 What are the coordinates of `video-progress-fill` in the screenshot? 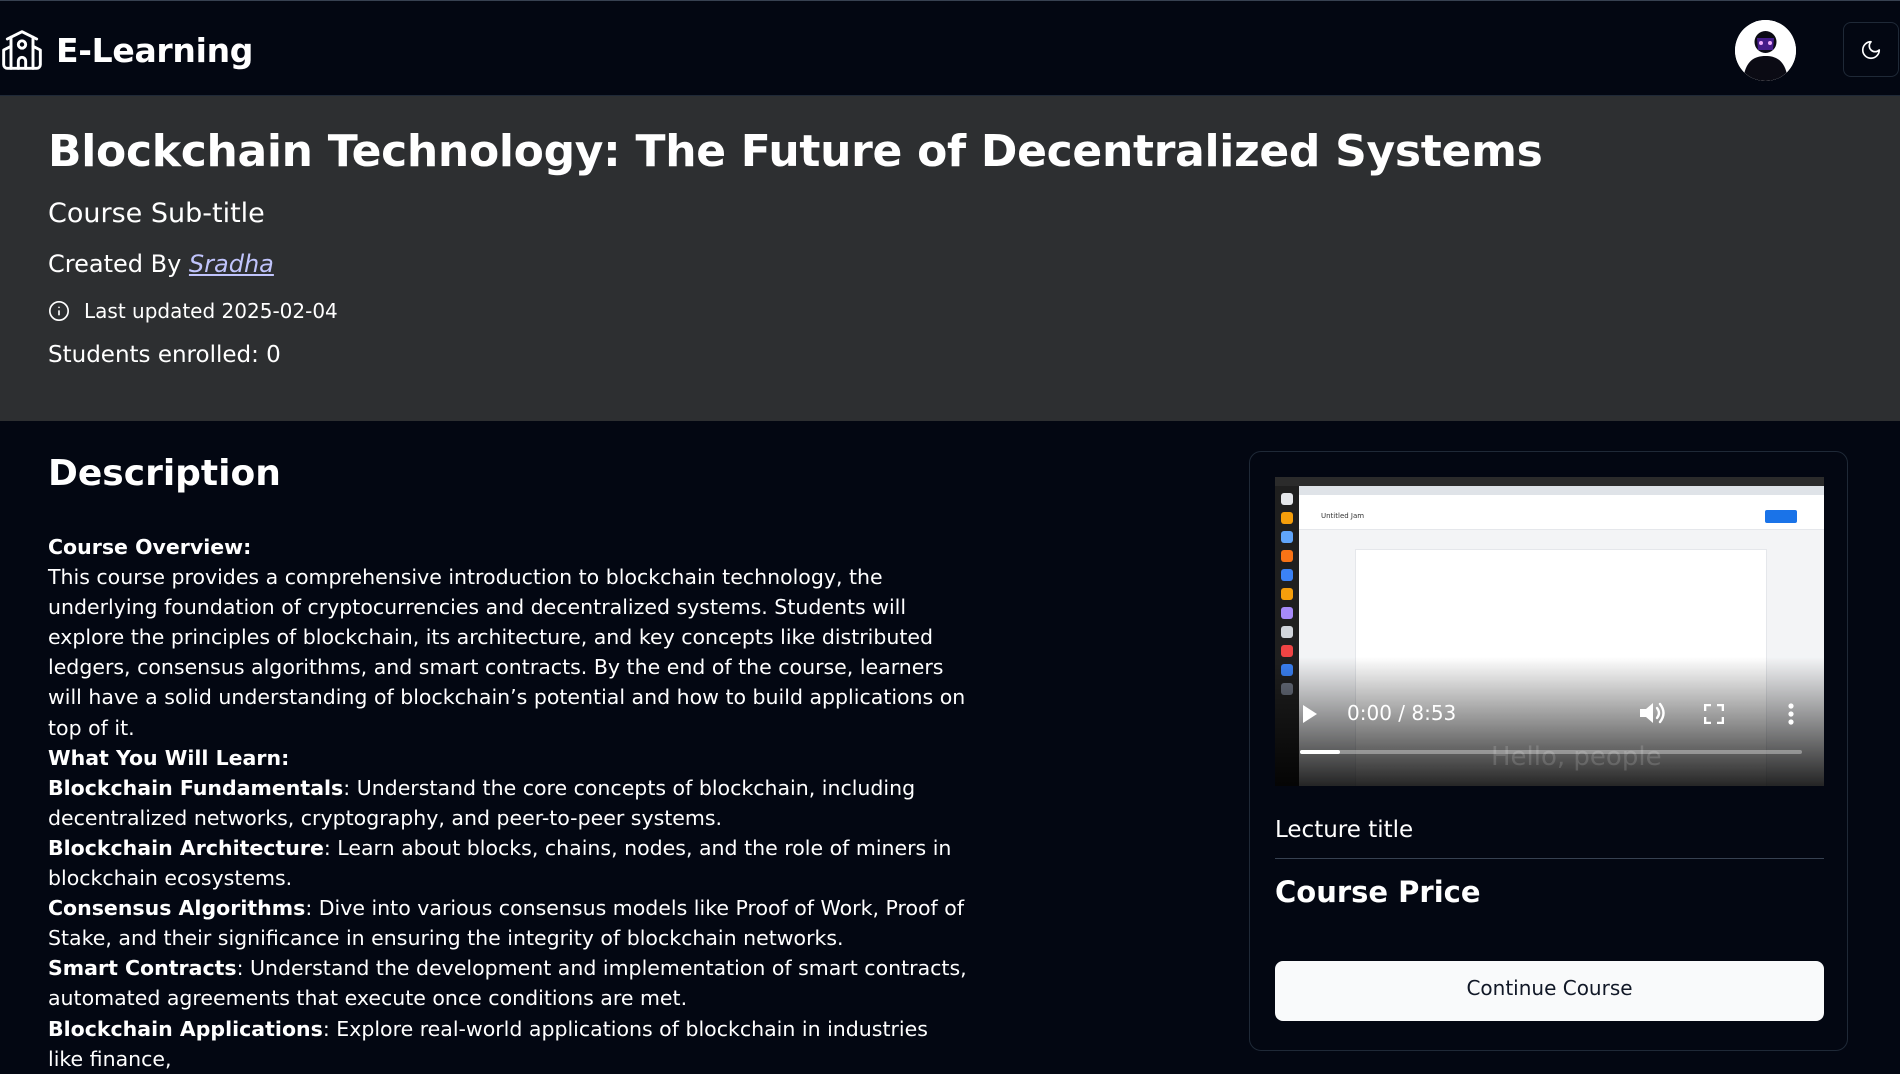 It's located at (1320, 752).